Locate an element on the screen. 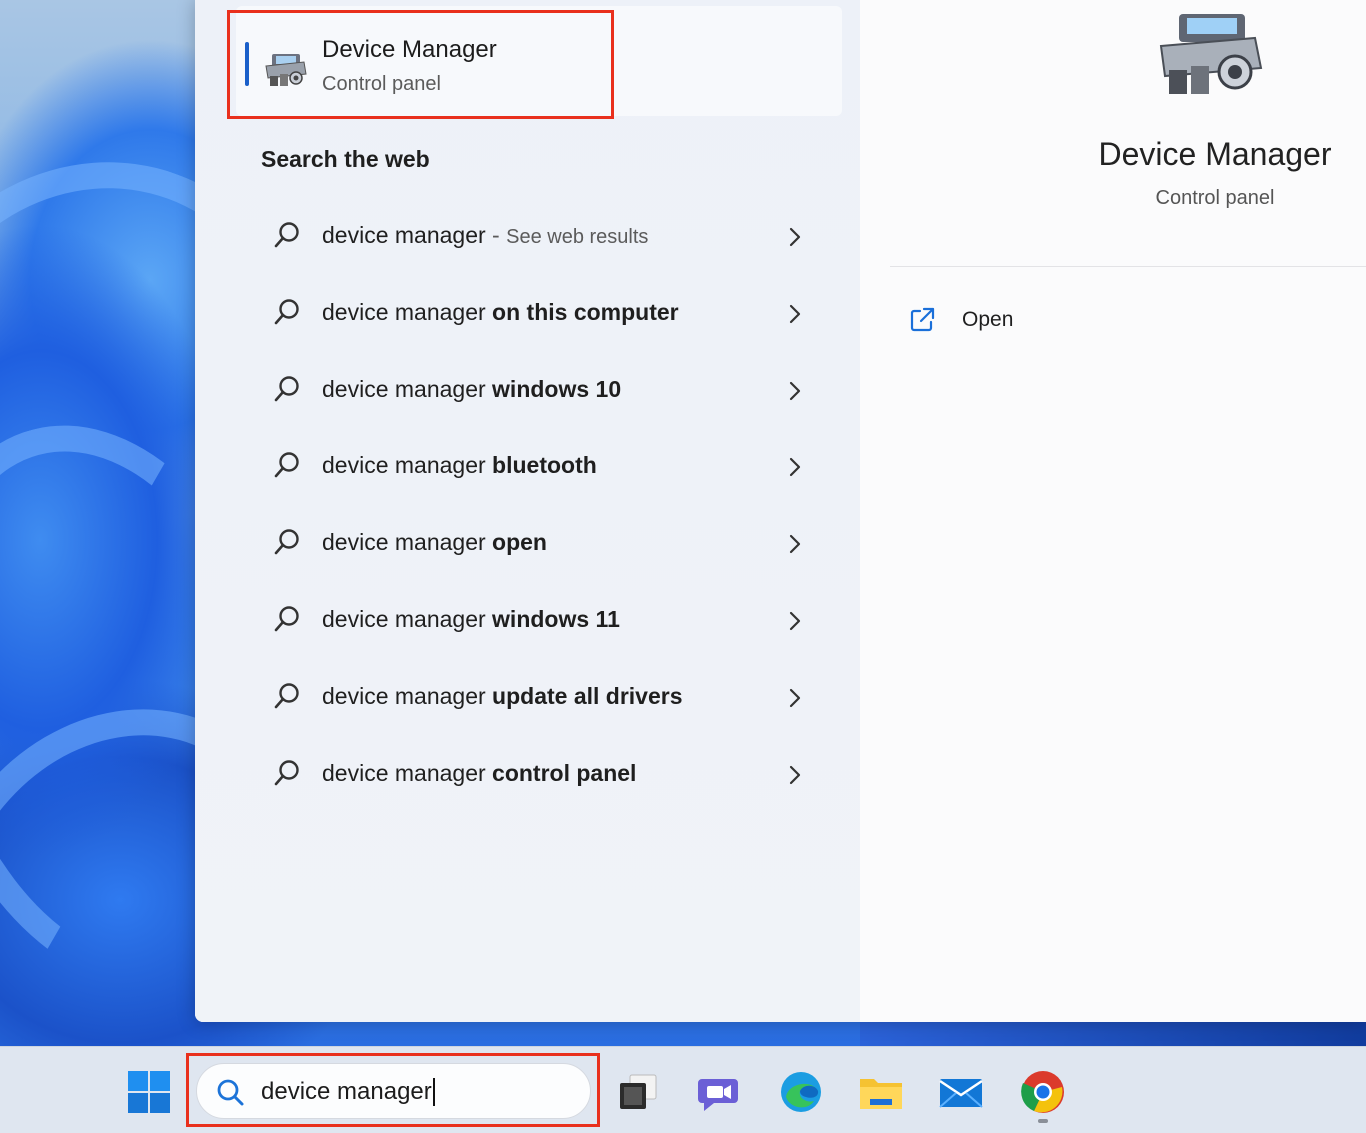 This screenshot has width=1366, height=1133. web-result-text: device manager windows 11 is located at coordinates (471, 618).